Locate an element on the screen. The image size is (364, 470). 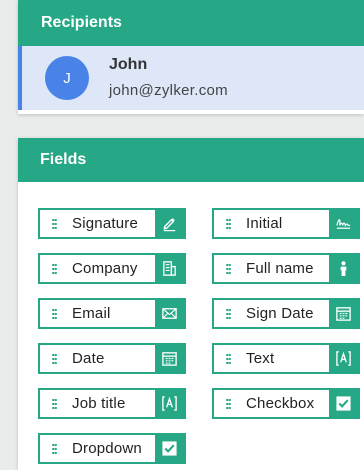
field-chip-full-name: Full name is located at coordinates (286, 268).